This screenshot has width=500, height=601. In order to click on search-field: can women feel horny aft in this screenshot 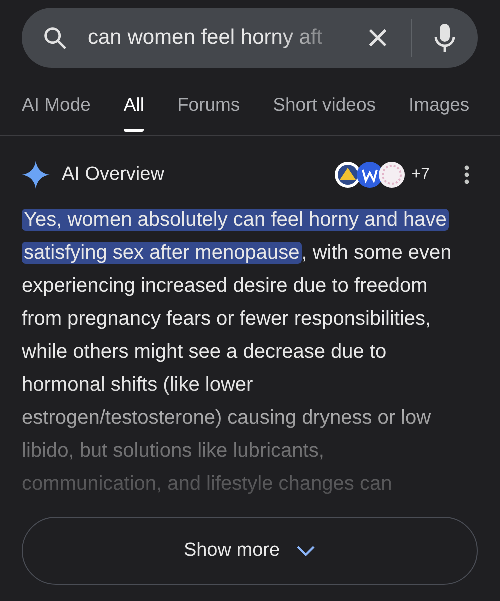, I will do `click(250, 38)`.